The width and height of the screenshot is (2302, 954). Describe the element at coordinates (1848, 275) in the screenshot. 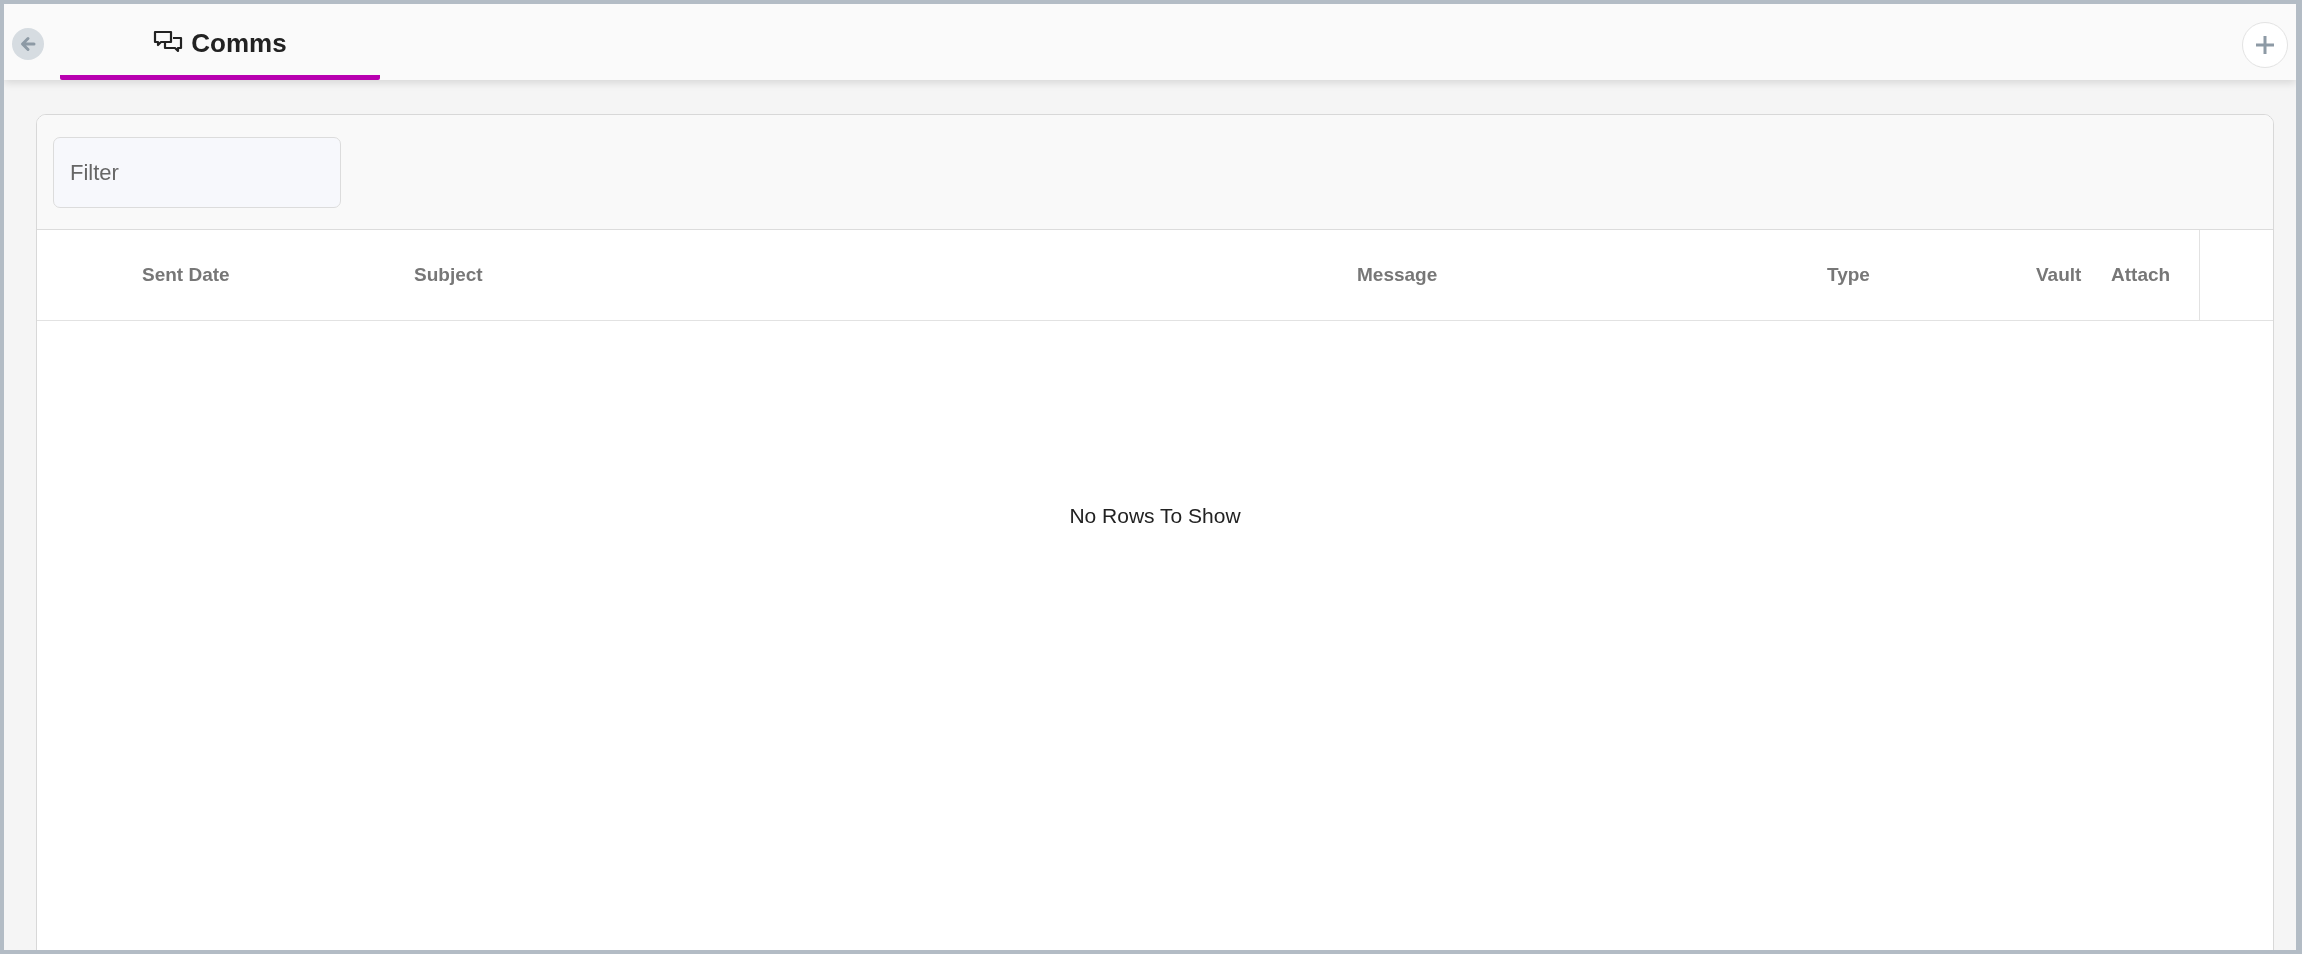

I see `column-header: Type` at that location.